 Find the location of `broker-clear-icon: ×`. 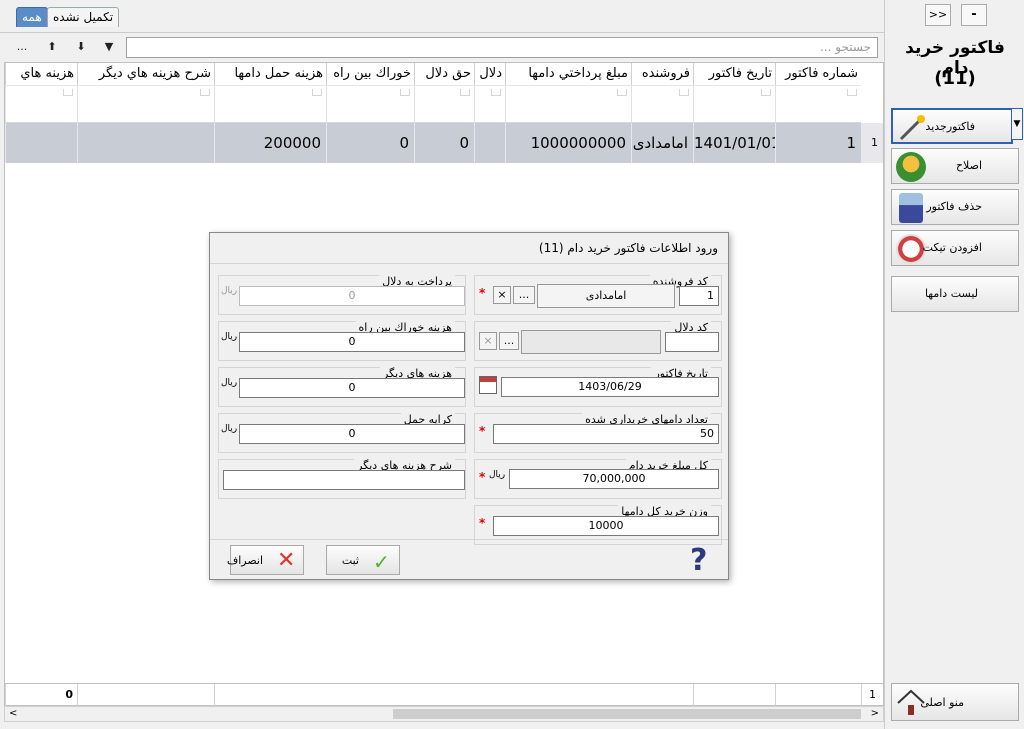

broker-clear-icon: × is located at coordinates (488, 341).